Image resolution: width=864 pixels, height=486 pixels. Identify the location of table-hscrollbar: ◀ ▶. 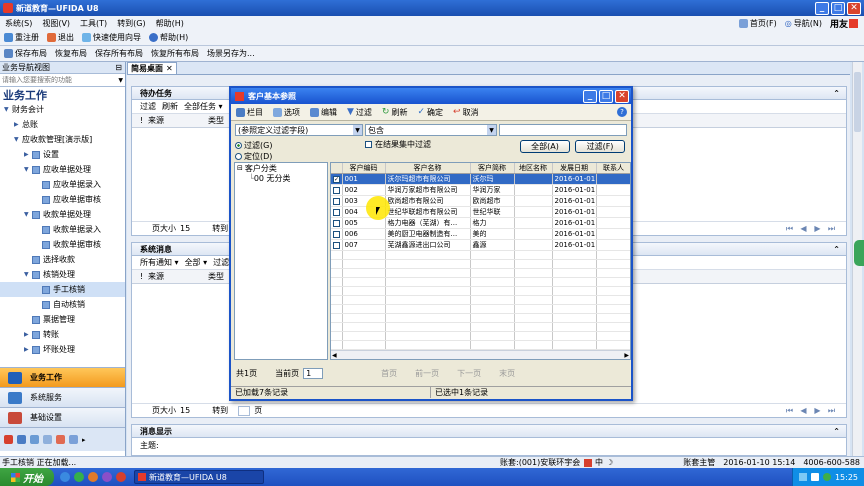
(480, 354).